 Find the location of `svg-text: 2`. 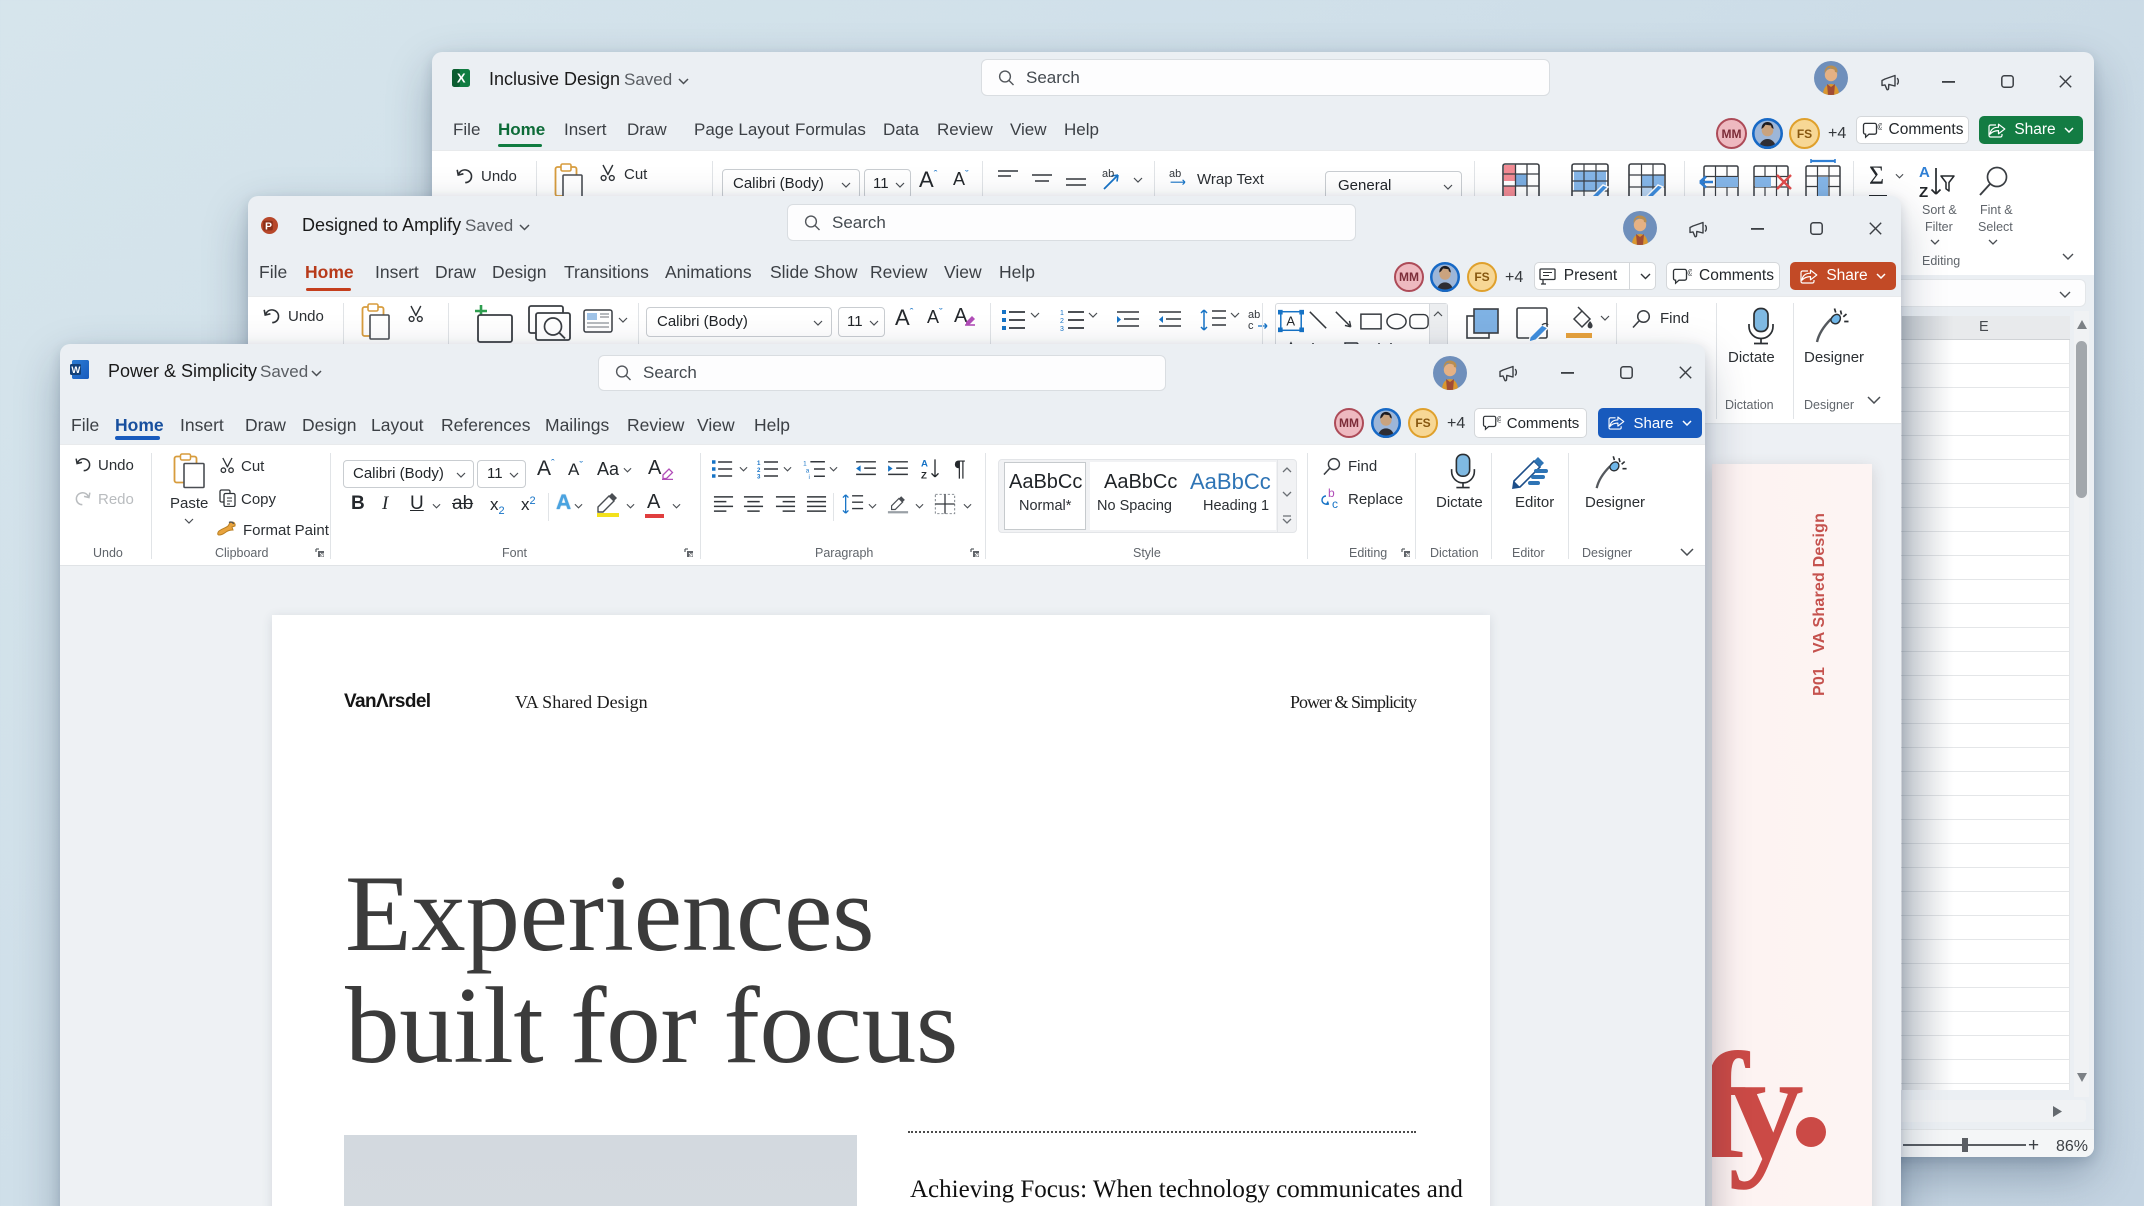

svg-text: 2 is located at coordinates (1062, 321).